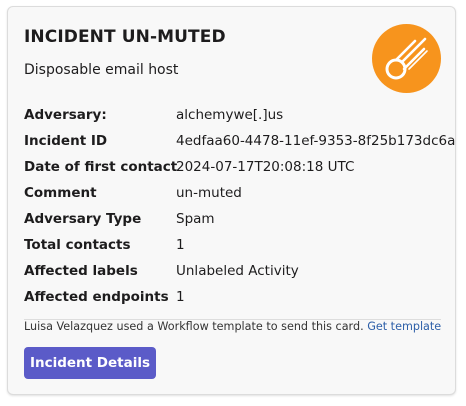 The image size is (466, 406). What do you see at coordinates (101, 70) in the screenshot?
I see `card-subtitle: Disposable email host` at bounding box center [101, 70].